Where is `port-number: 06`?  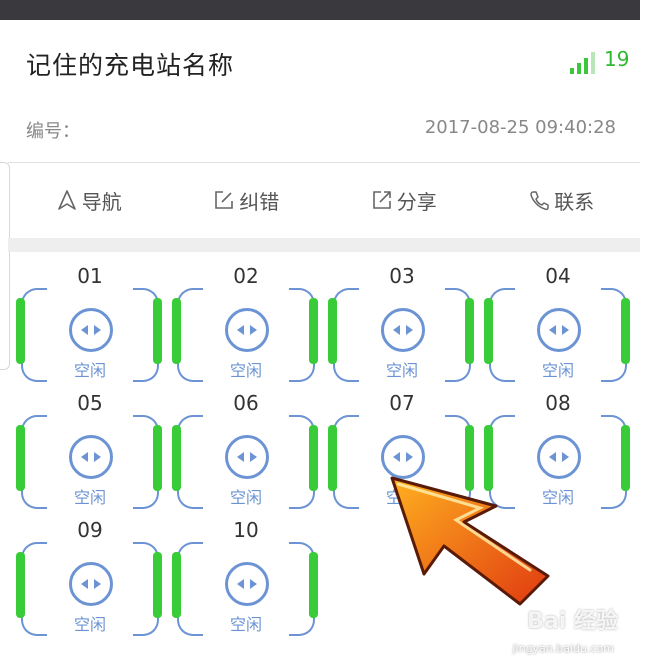 port-number: 06 is located at coordinates (246, 403).